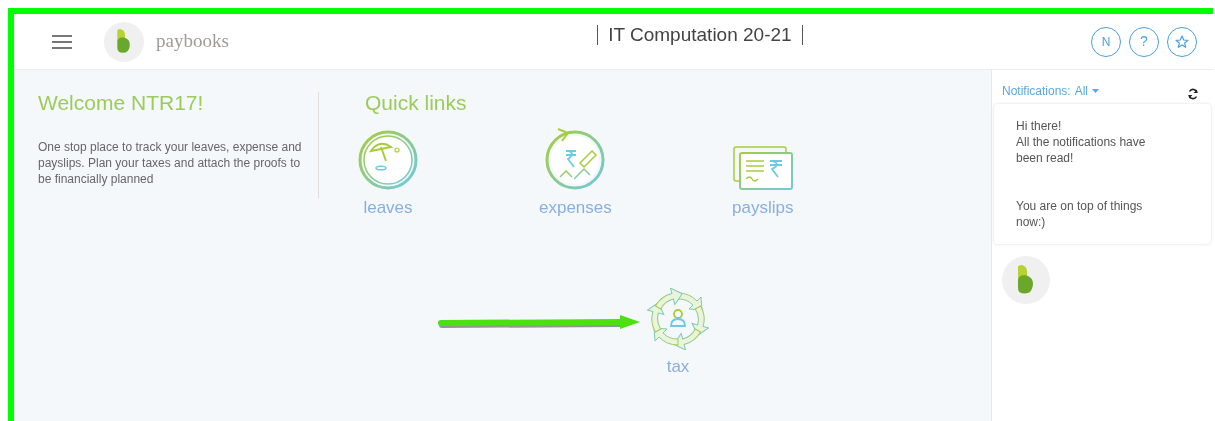 The image size is (1215, 421). I want to click on quick-link: leaves, so click(388, 168).